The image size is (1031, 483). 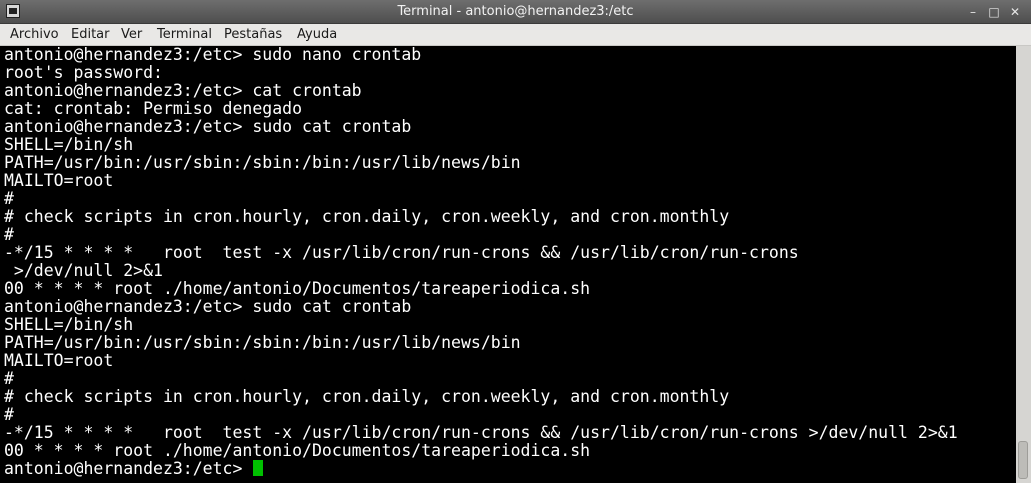 What do you see at coordinates (128, 468) in the screenshot?
I see `terminal-prompt: antonio@hernandez3:/etc>` at bounding box center [128, 468].